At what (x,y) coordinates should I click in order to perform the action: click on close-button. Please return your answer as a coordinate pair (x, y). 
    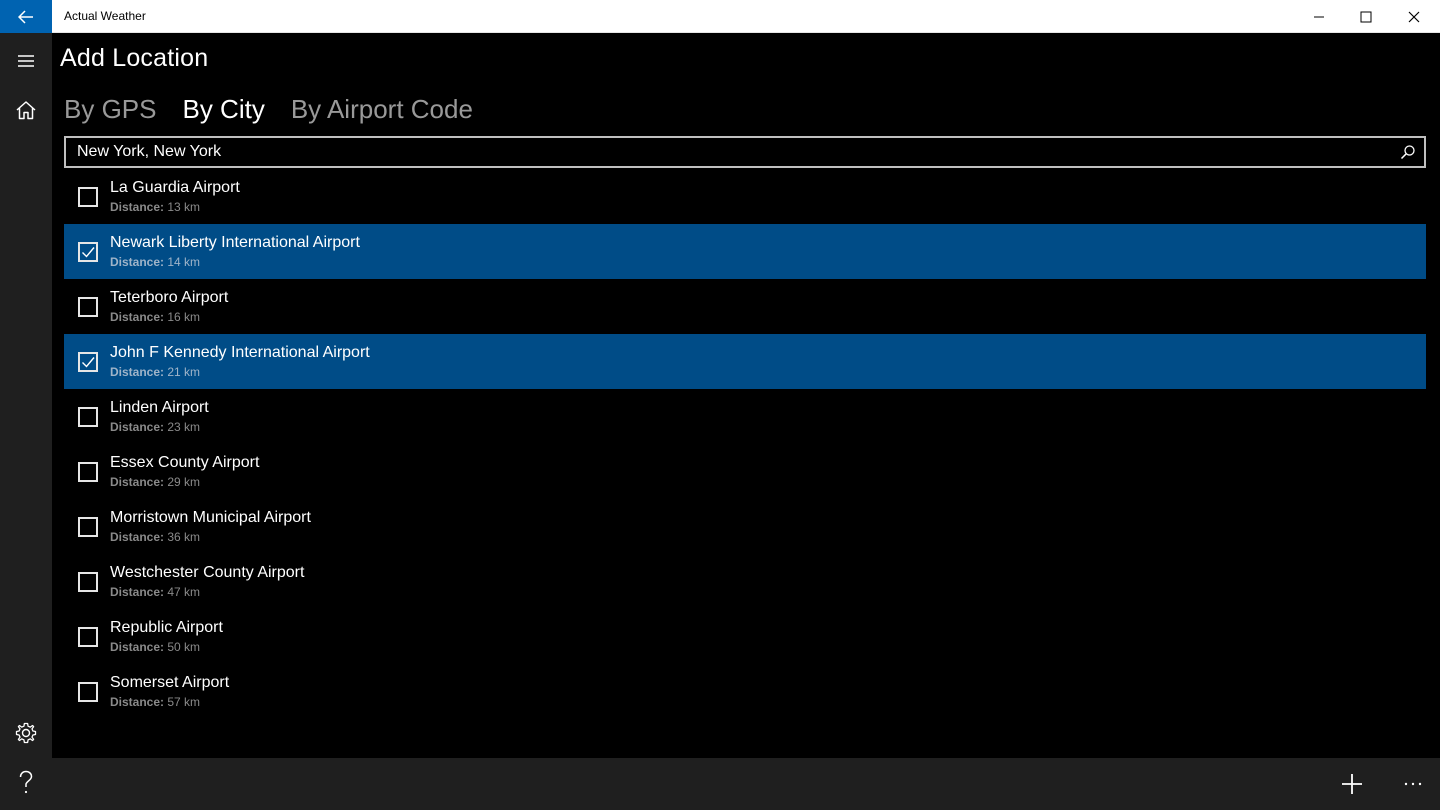
    Looking at the image, I should click on (1414, 16).